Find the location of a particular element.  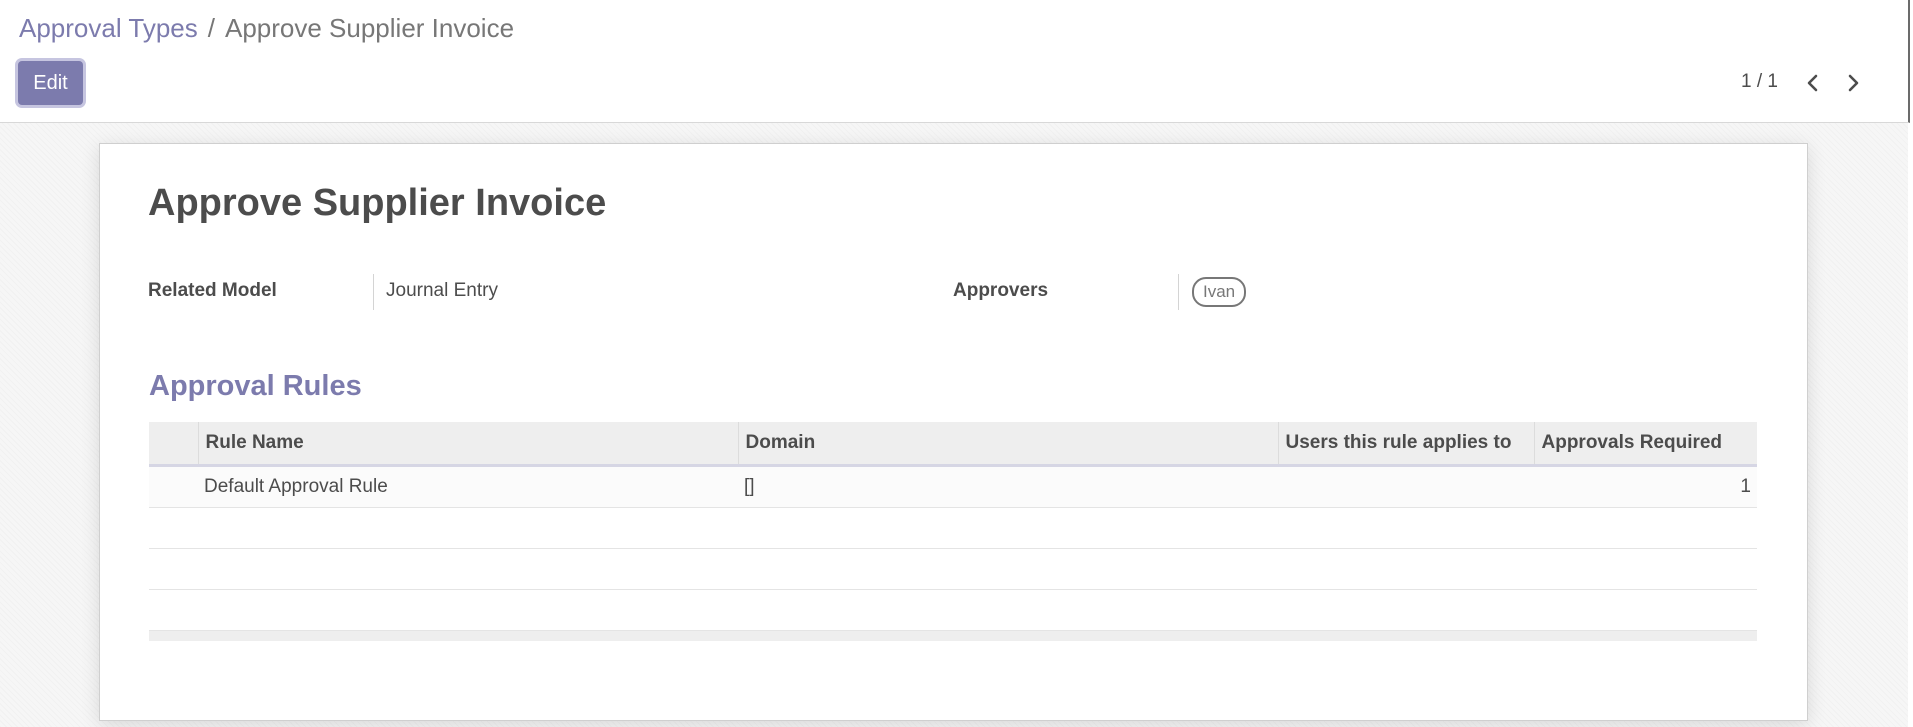

column-header-domain: Domain is located at coordinates (1008, 444).